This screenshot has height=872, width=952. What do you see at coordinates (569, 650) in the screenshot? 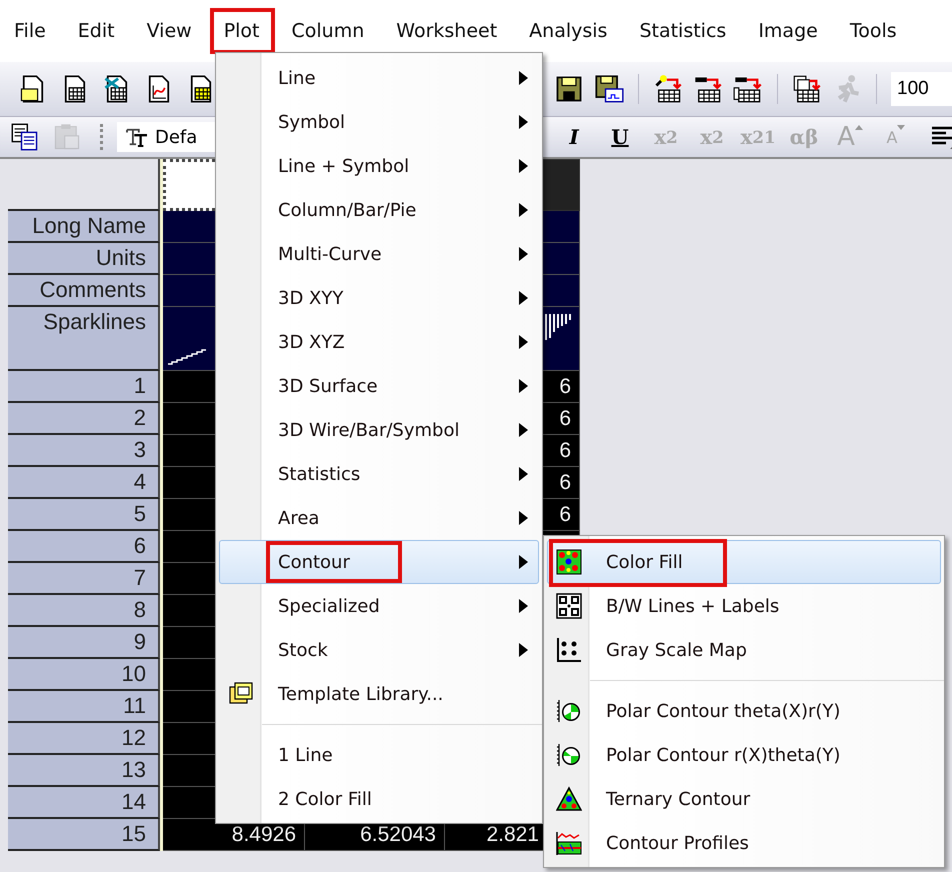
I see `dot-grid-icon` at bounding box center [569, 650].